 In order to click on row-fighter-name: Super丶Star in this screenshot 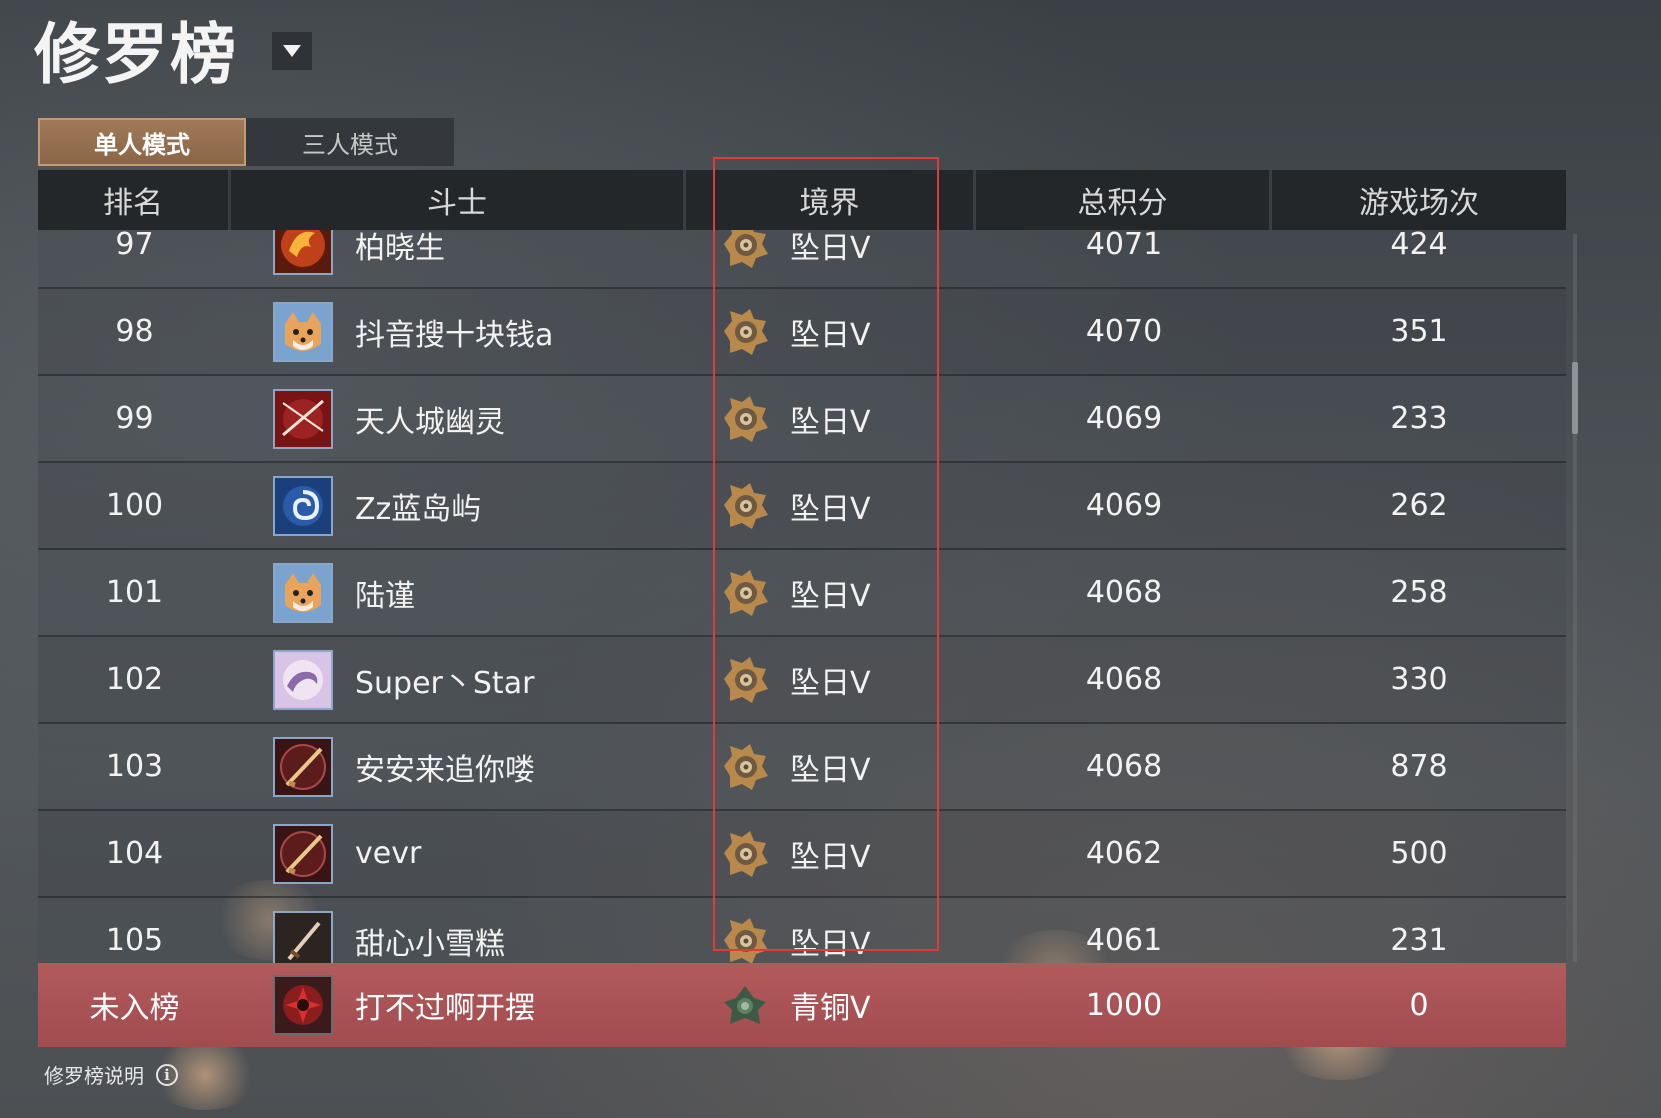, I will do `click(444, 680)`.